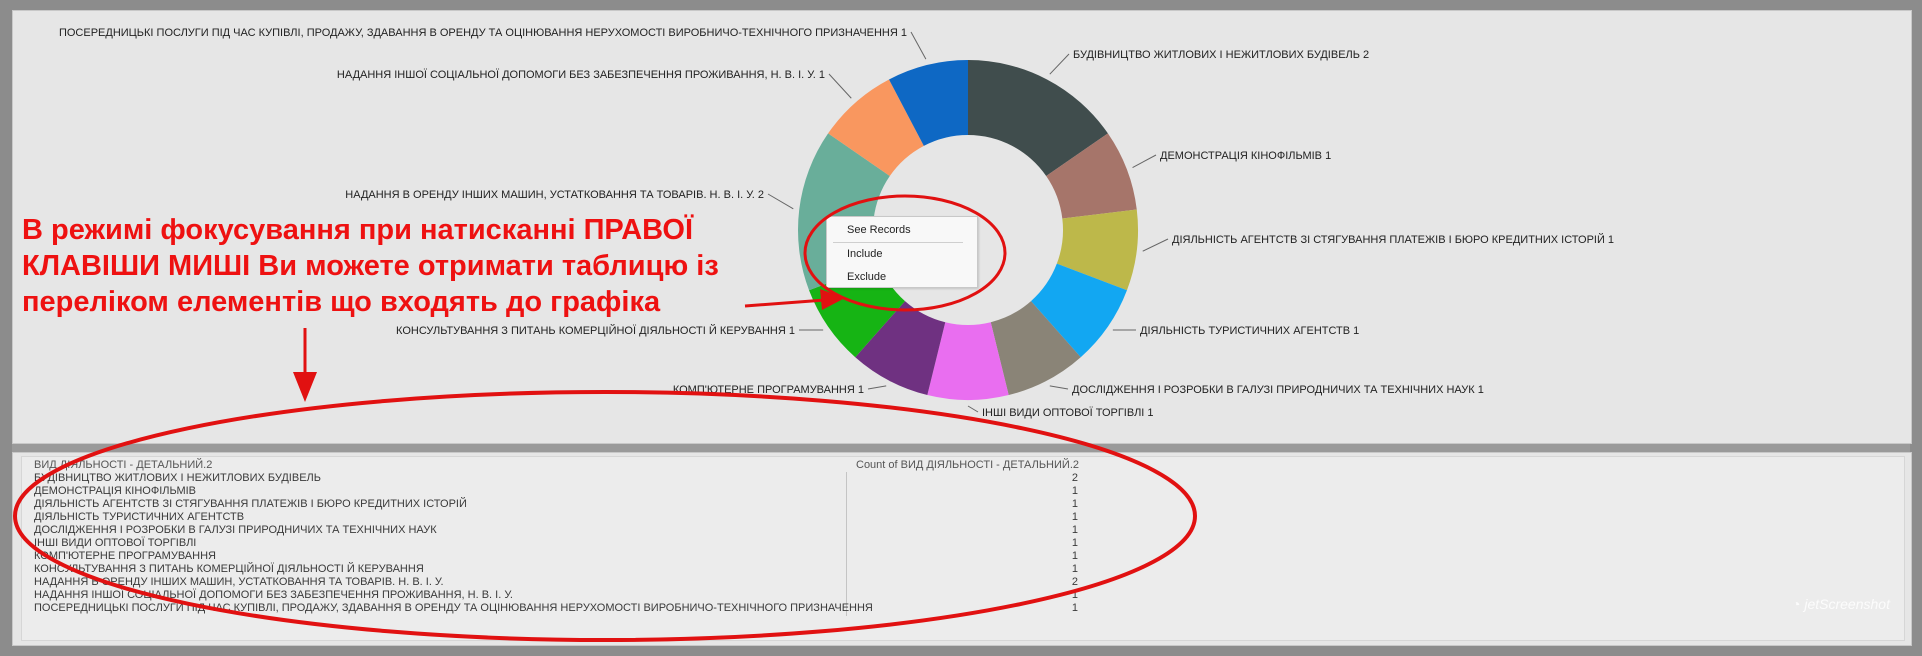 Image resolution: width=1922 pixels, height=656 pixels. What do you see at coordinates (305, 387) in the screenshot?
I see `annotation-arrow-down-head` at bounding box center [305, 387].